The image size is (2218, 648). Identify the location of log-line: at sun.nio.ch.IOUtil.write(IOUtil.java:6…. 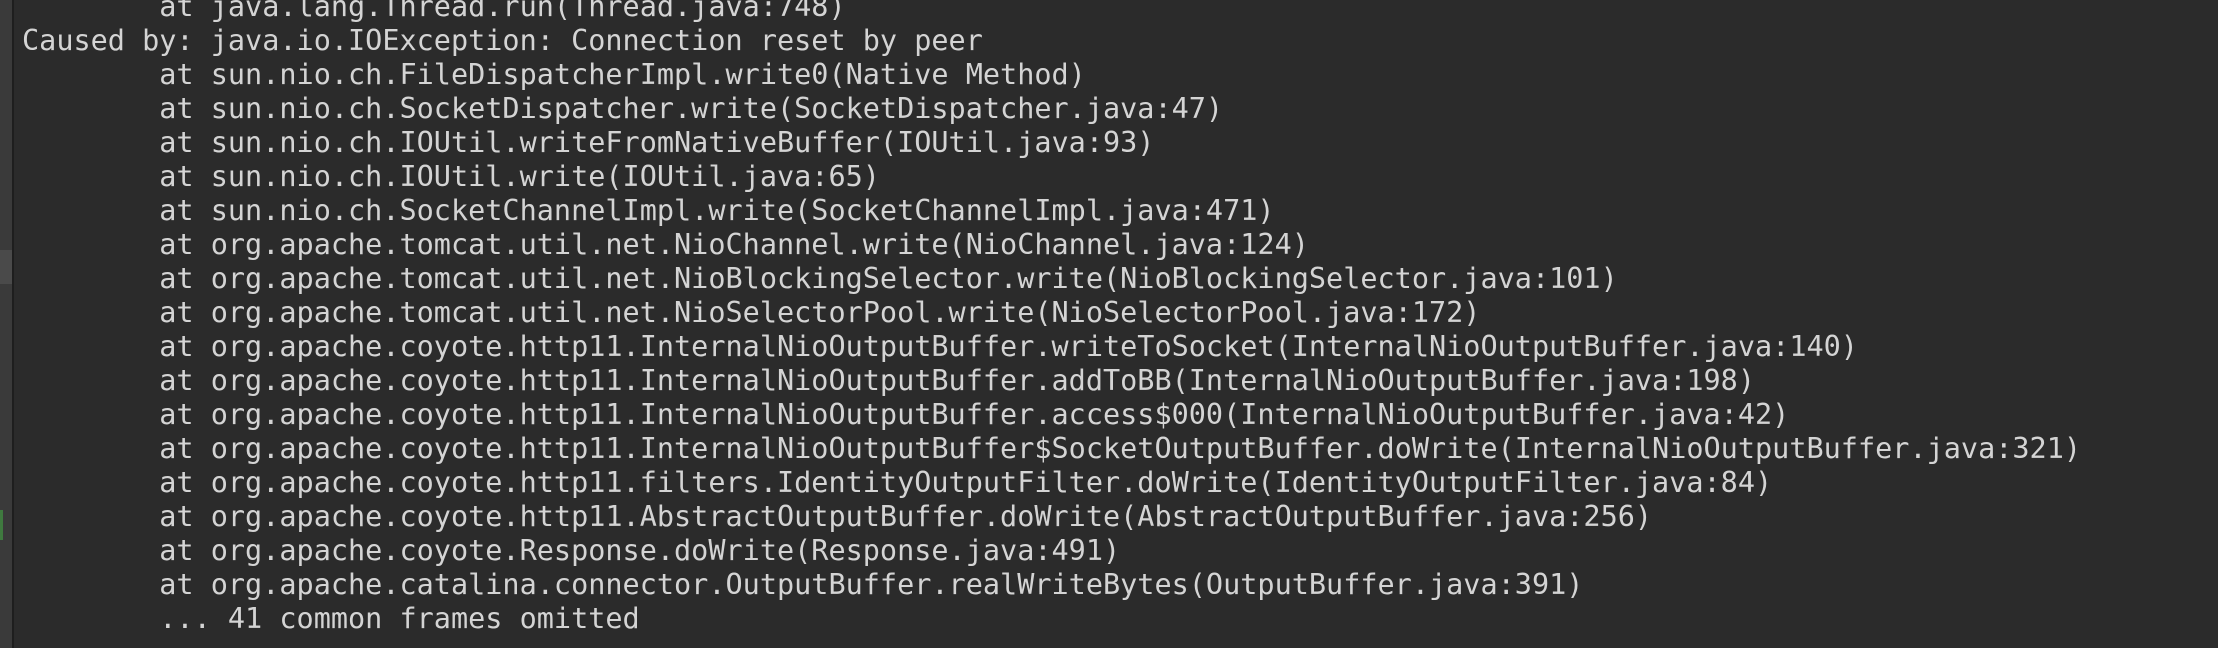
(451, 176).